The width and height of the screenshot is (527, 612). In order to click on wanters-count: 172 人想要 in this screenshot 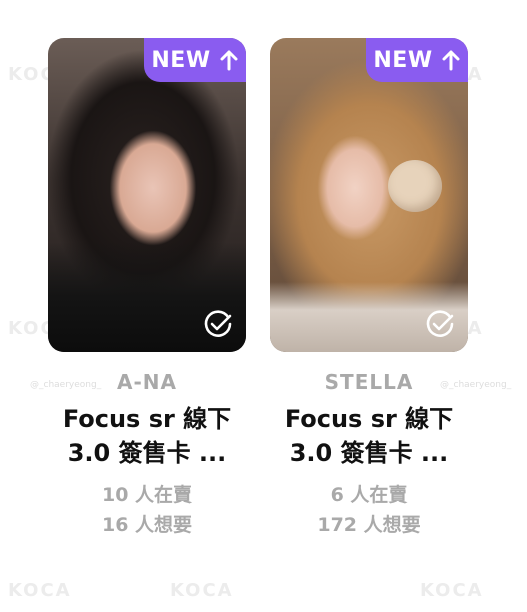, I will do `click(369, 525)`.